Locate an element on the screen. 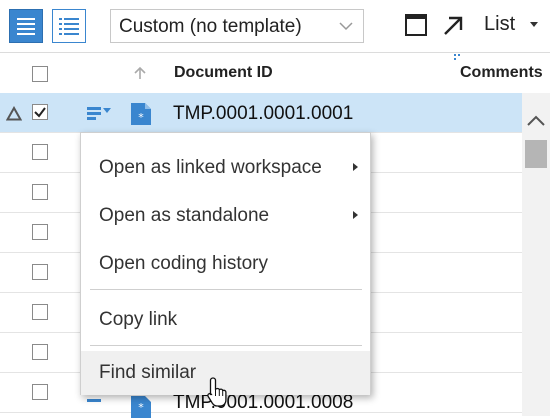 This screenshot has height=419, width=550. menu-item-open-coding-history: Open coding history is located at coordinates (225, 264).